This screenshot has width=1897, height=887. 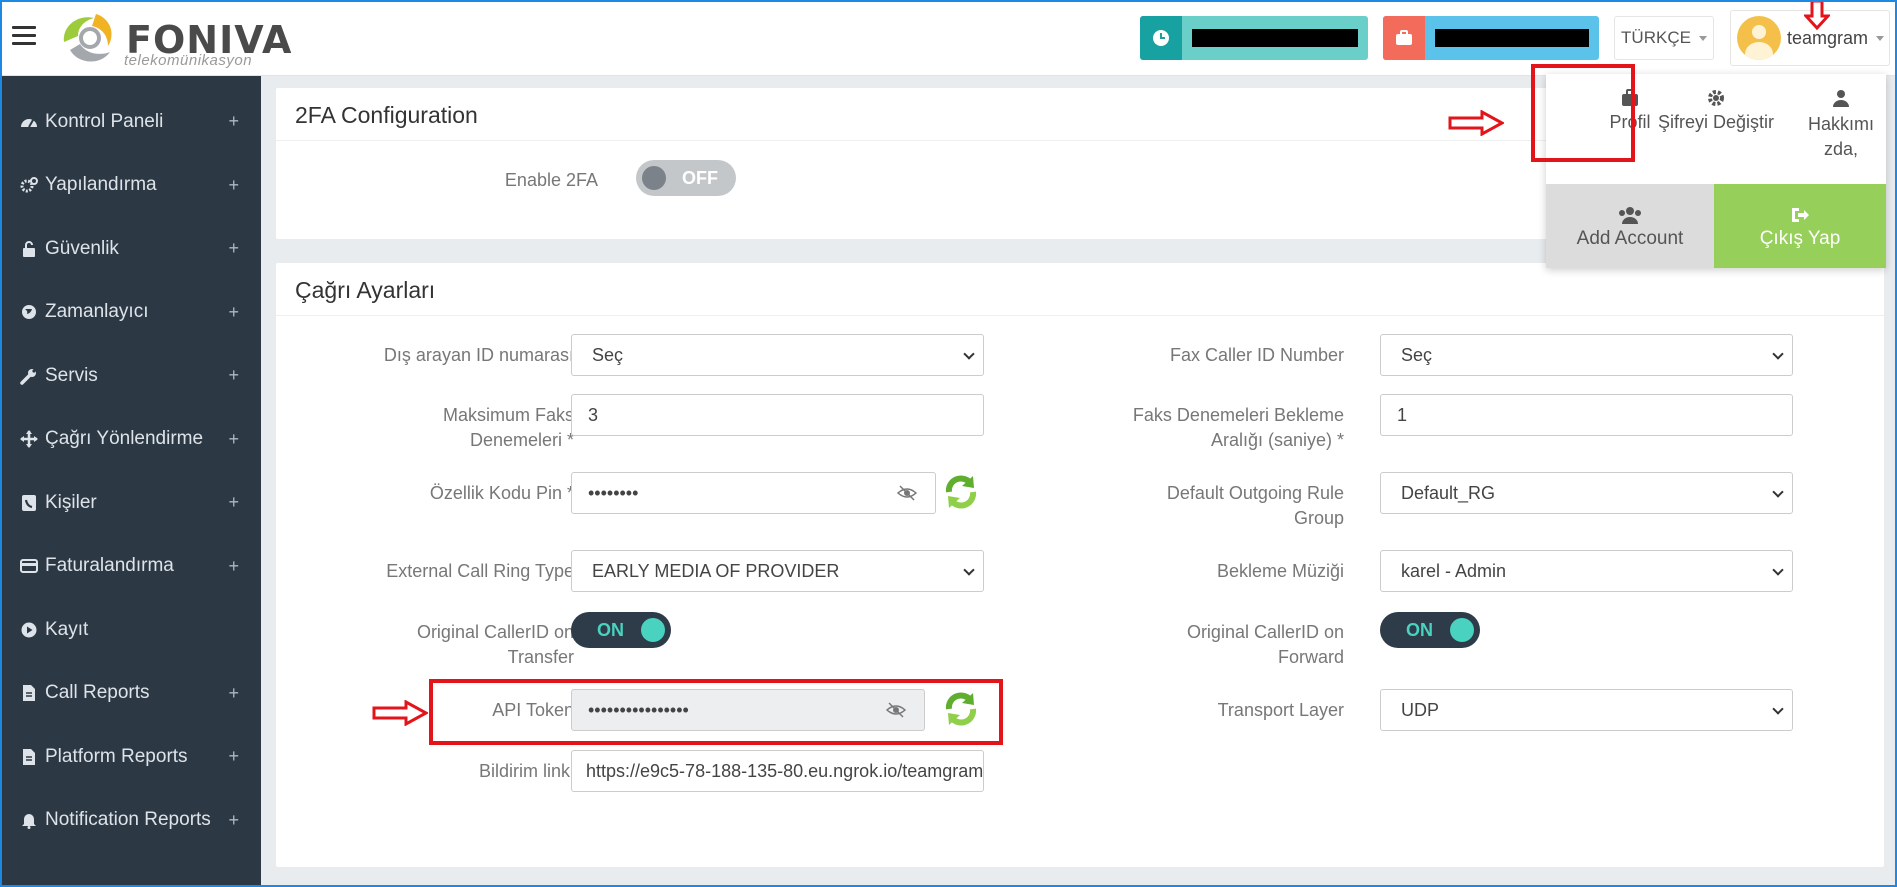 I want to click on sidebar-item-yapilandirma: Yapılandırma +, so click(x=130, y=186).